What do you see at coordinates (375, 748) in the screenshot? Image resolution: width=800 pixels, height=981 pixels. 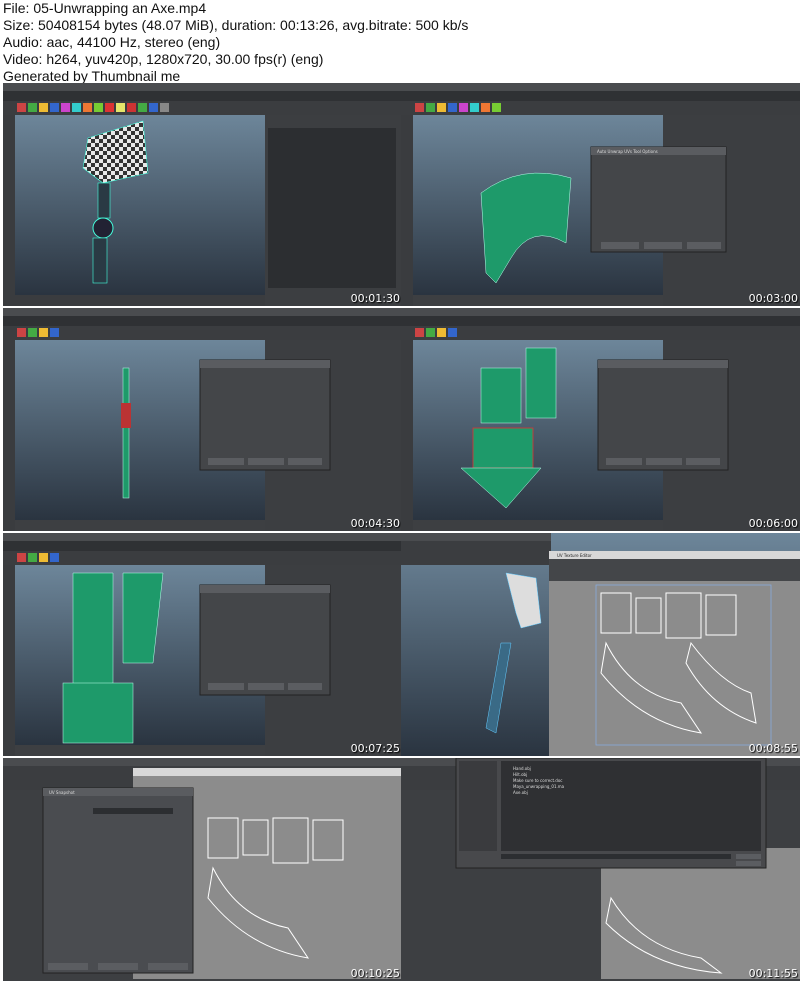 I see `thumbnail-timestamp: 00:07:25` at bounding box center [375, 748].